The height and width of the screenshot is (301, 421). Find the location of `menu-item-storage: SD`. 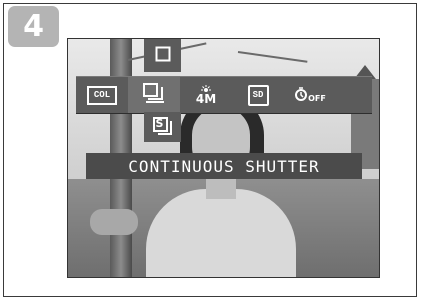

menu-item-storage: SD is located at coordinates (258, 95).